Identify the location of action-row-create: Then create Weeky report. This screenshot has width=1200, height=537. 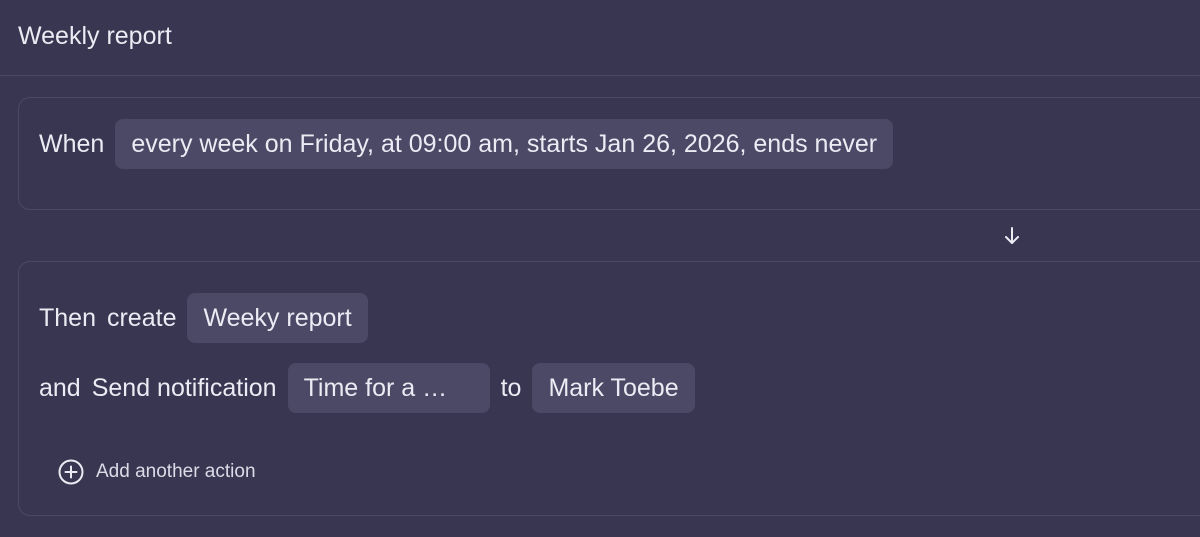
(203, 318).